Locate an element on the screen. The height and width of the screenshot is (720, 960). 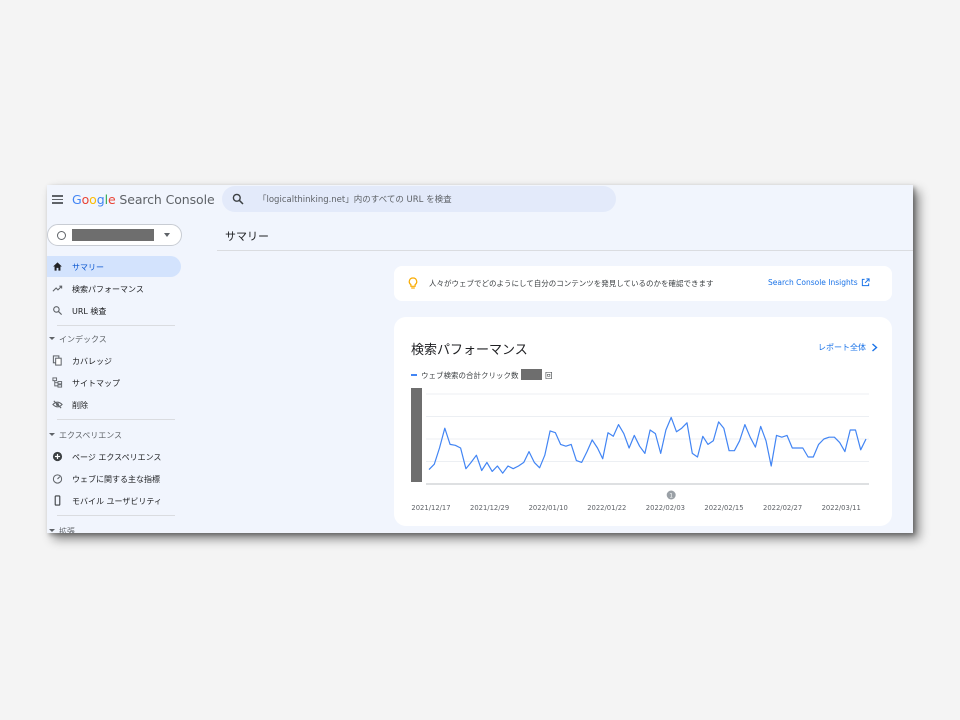
legend-swatch is located at coordinates (414, 375).